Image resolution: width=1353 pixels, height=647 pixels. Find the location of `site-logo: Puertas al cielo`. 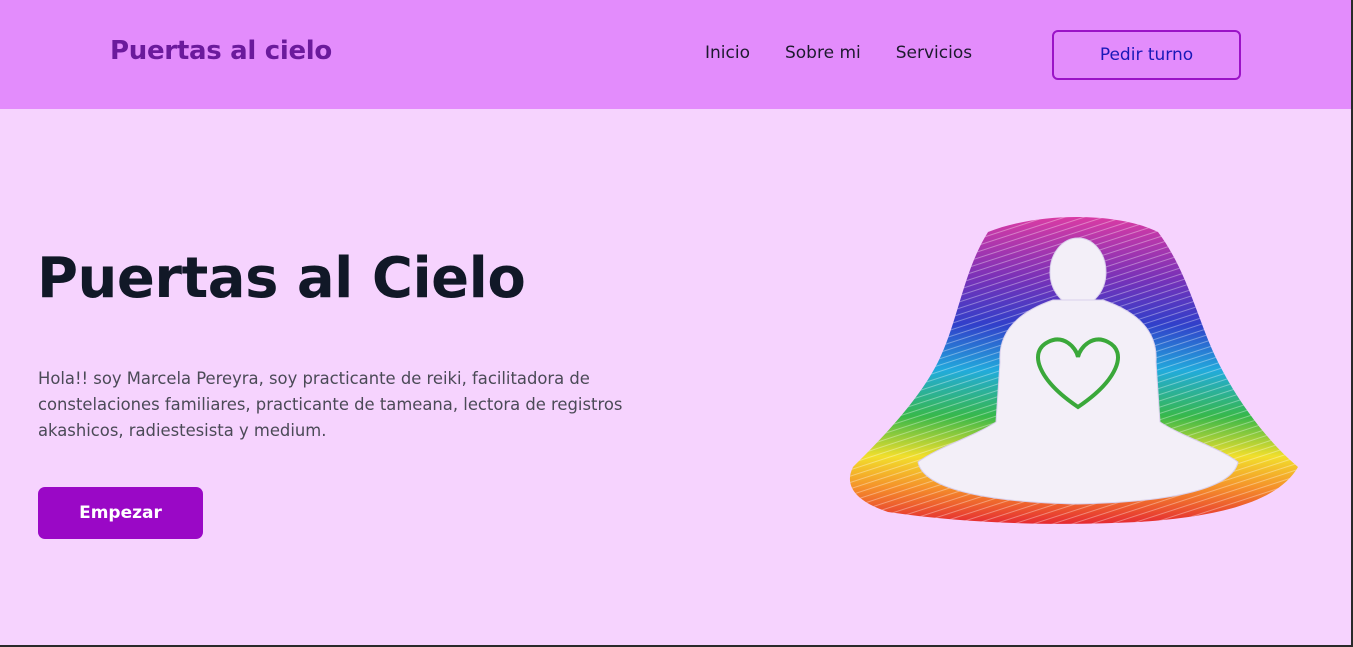

site-logo: Puertas al cielo is located at coordinates (221, 51).